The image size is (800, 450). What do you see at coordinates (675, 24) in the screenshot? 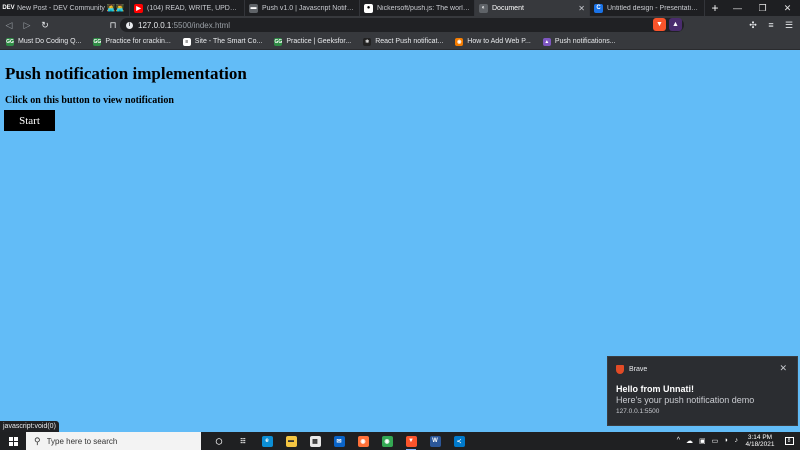
I see `brave-rewards-icon: ▲` at bounding box center [675, 24].